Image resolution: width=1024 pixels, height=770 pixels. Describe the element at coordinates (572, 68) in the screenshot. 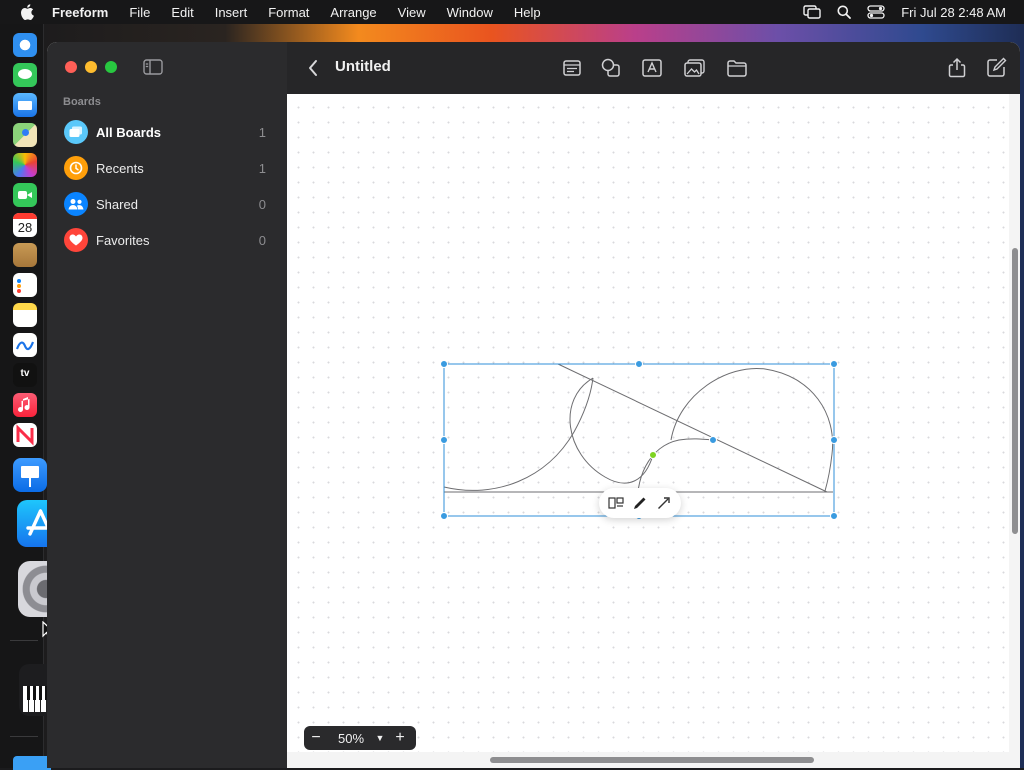

I see `sticky-note-icon` at that location.